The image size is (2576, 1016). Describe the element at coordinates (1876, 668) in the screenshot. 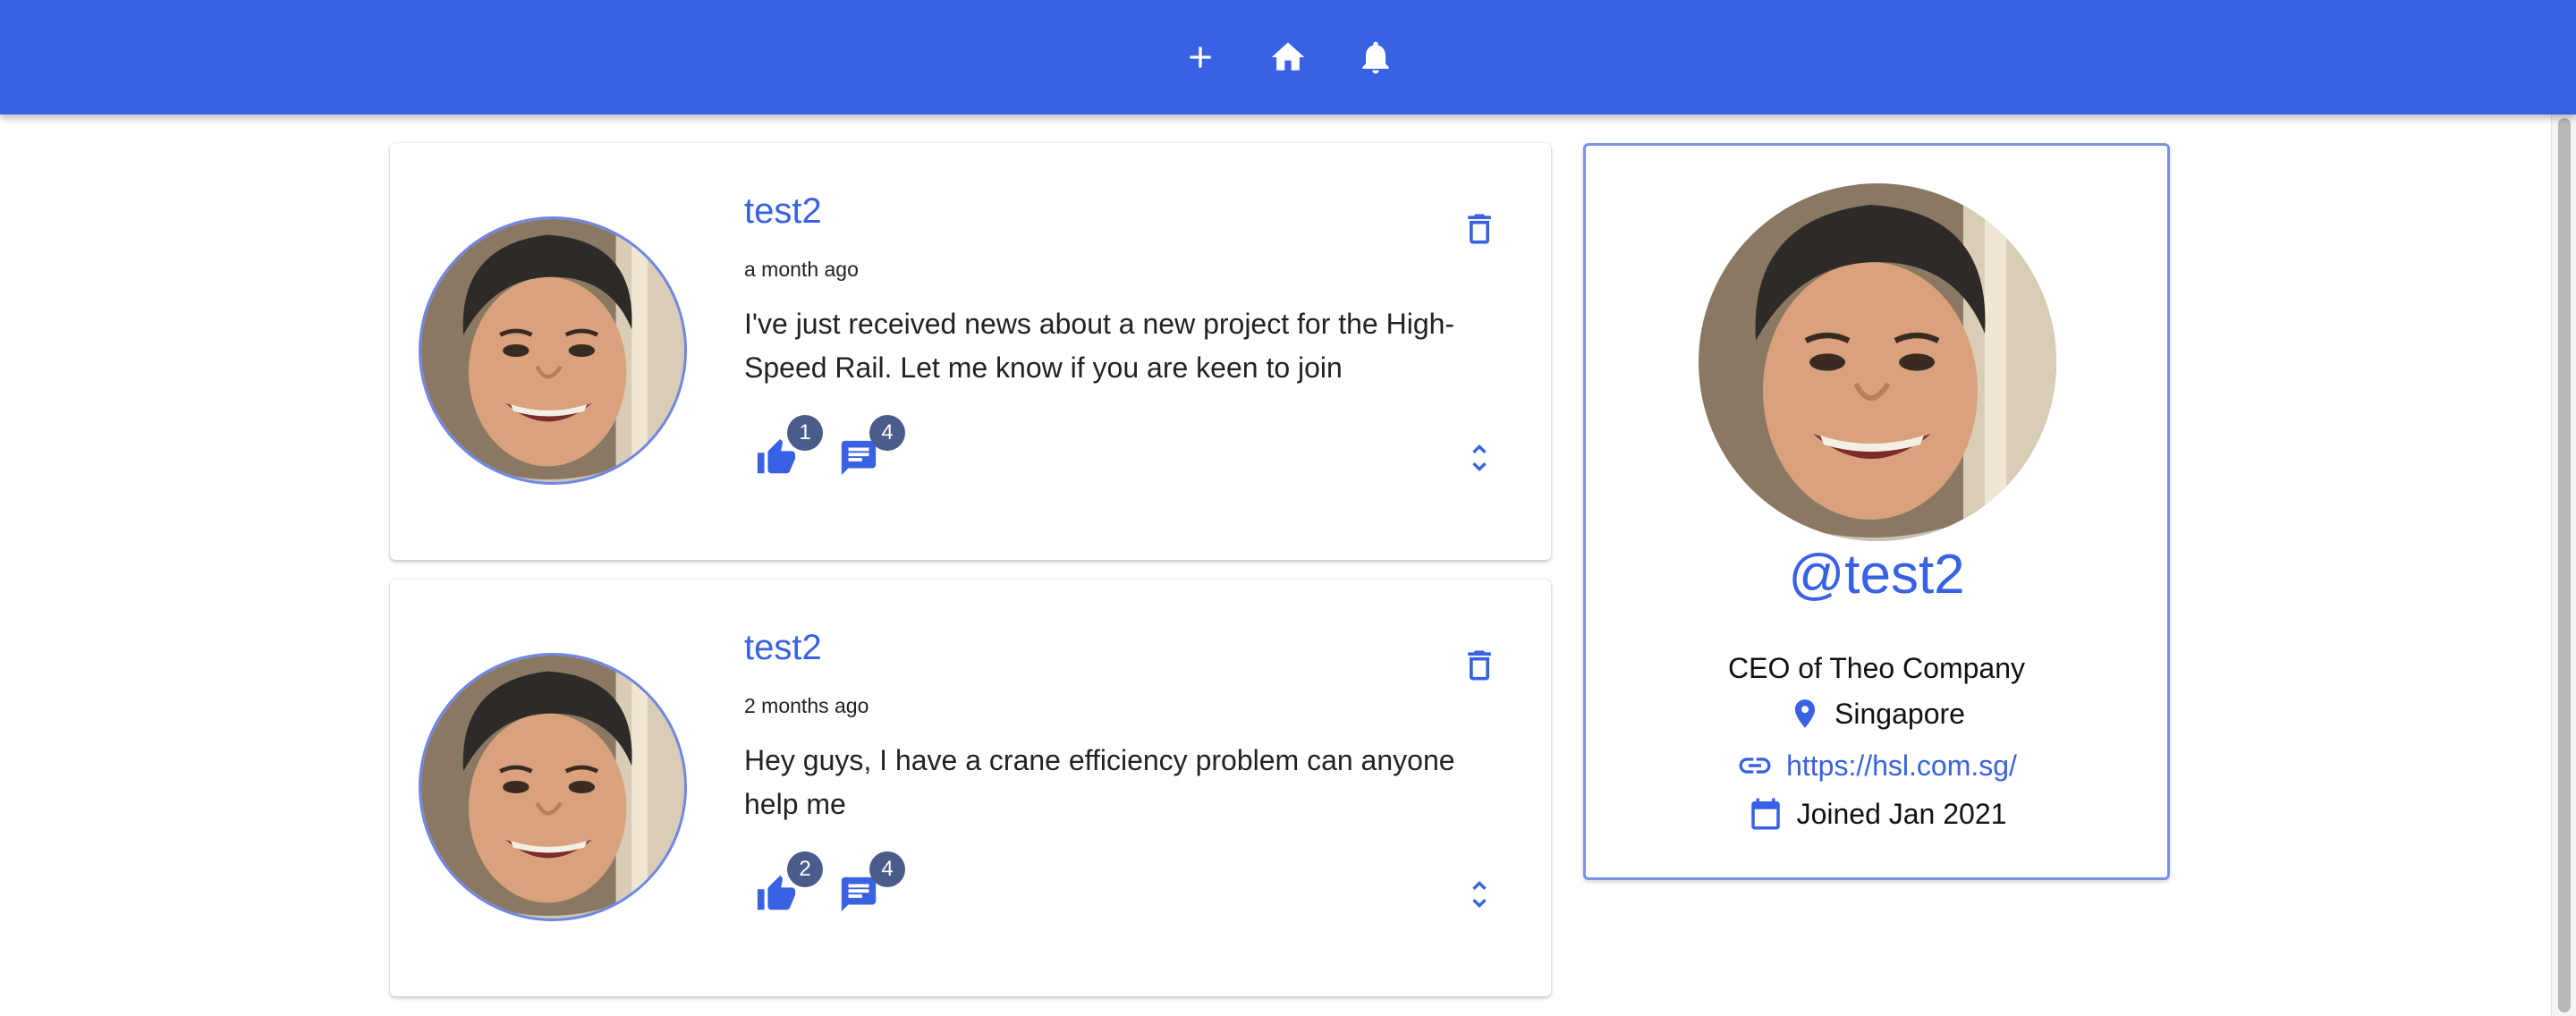

I see `profile-bio: CEO of Theo Company` at that location.